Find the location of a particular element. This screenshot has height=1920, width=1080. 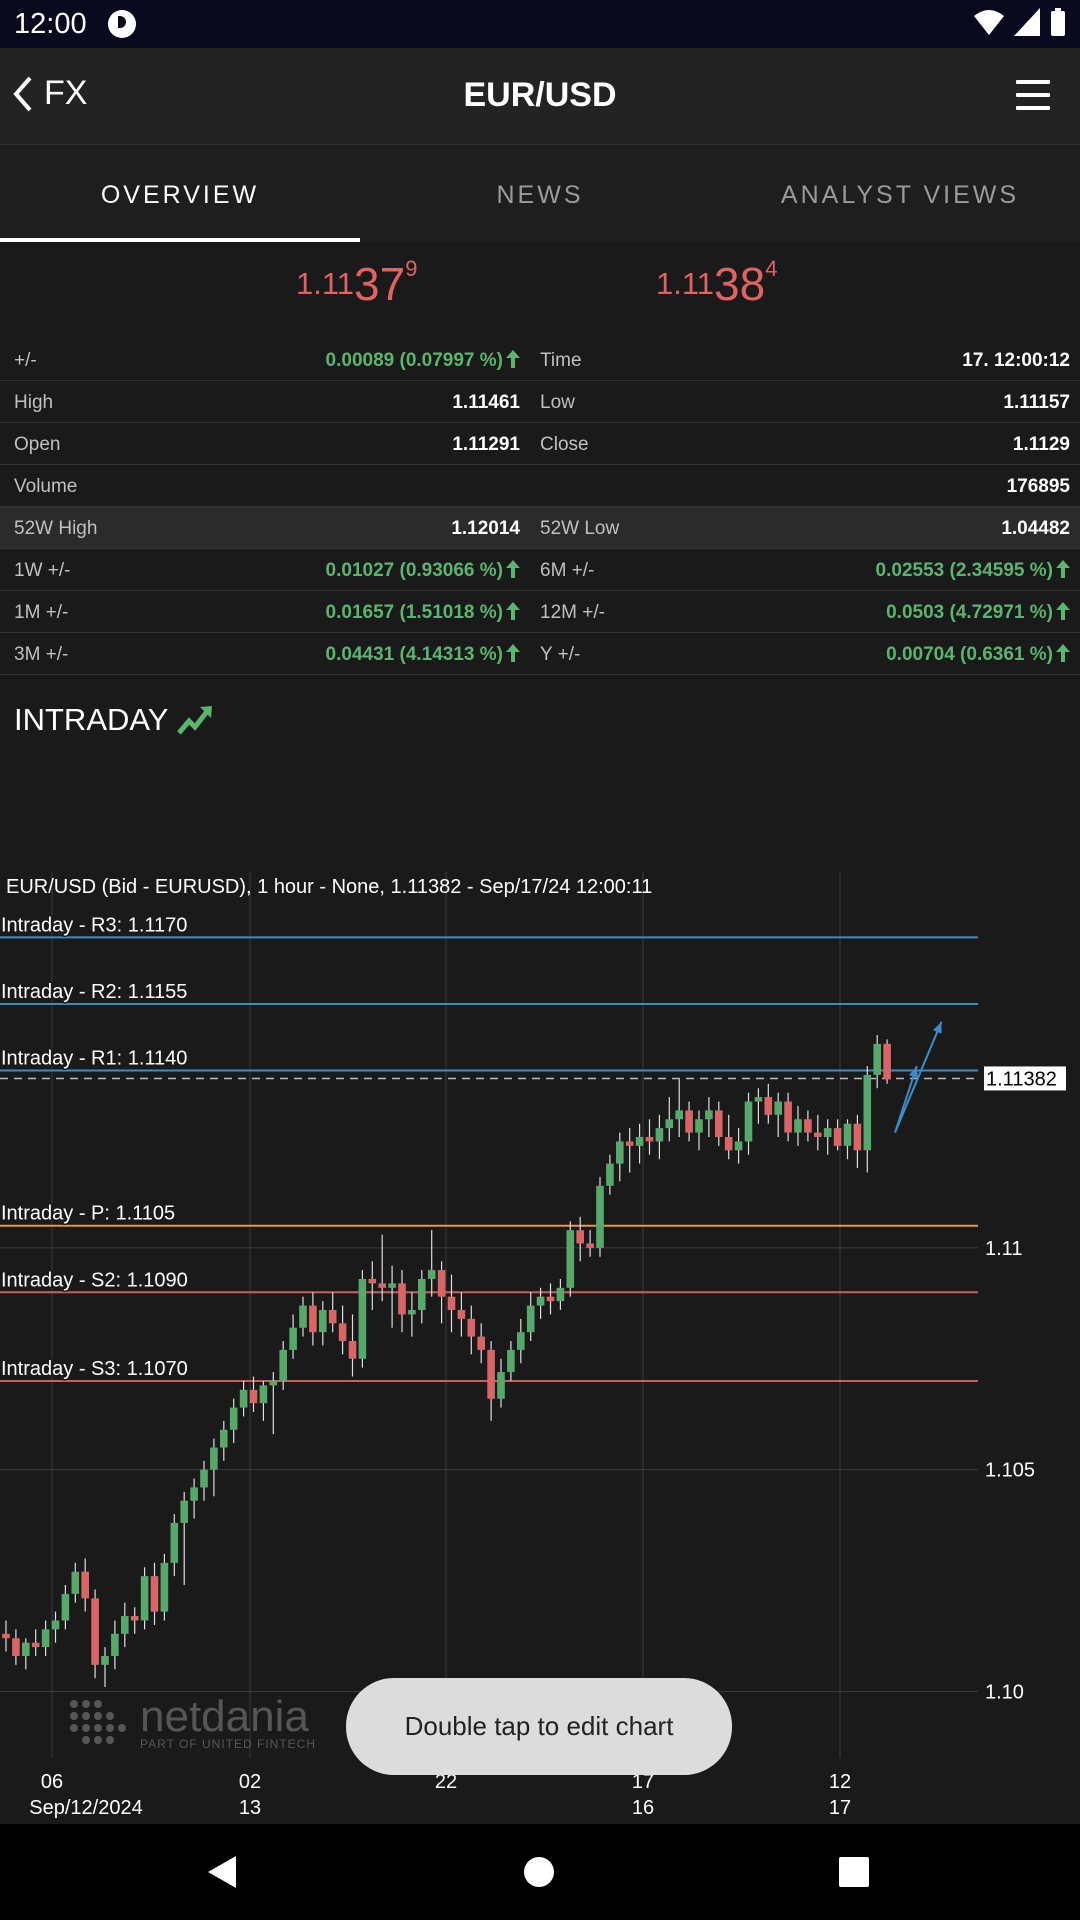

current-price-label: 1.11382 is located at coordinates (1021, 1079).